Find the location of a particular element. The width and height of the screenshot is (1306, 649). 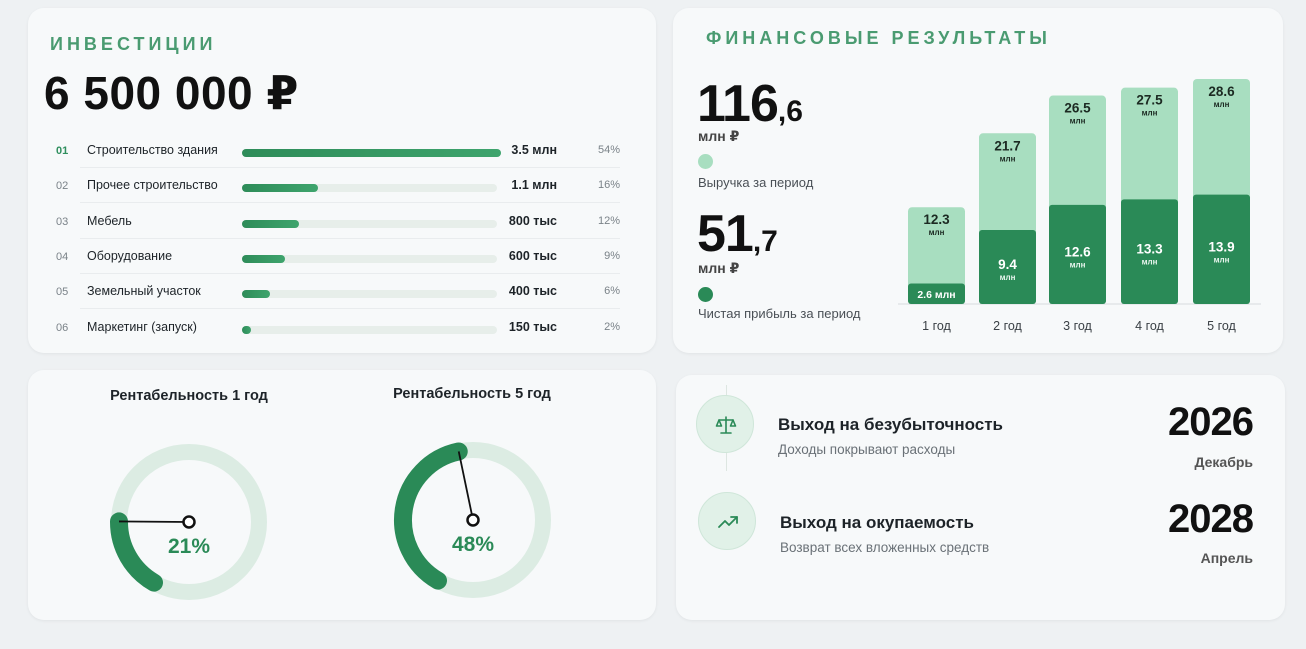

profit-legend-dot is located at coordinates (705, 294).